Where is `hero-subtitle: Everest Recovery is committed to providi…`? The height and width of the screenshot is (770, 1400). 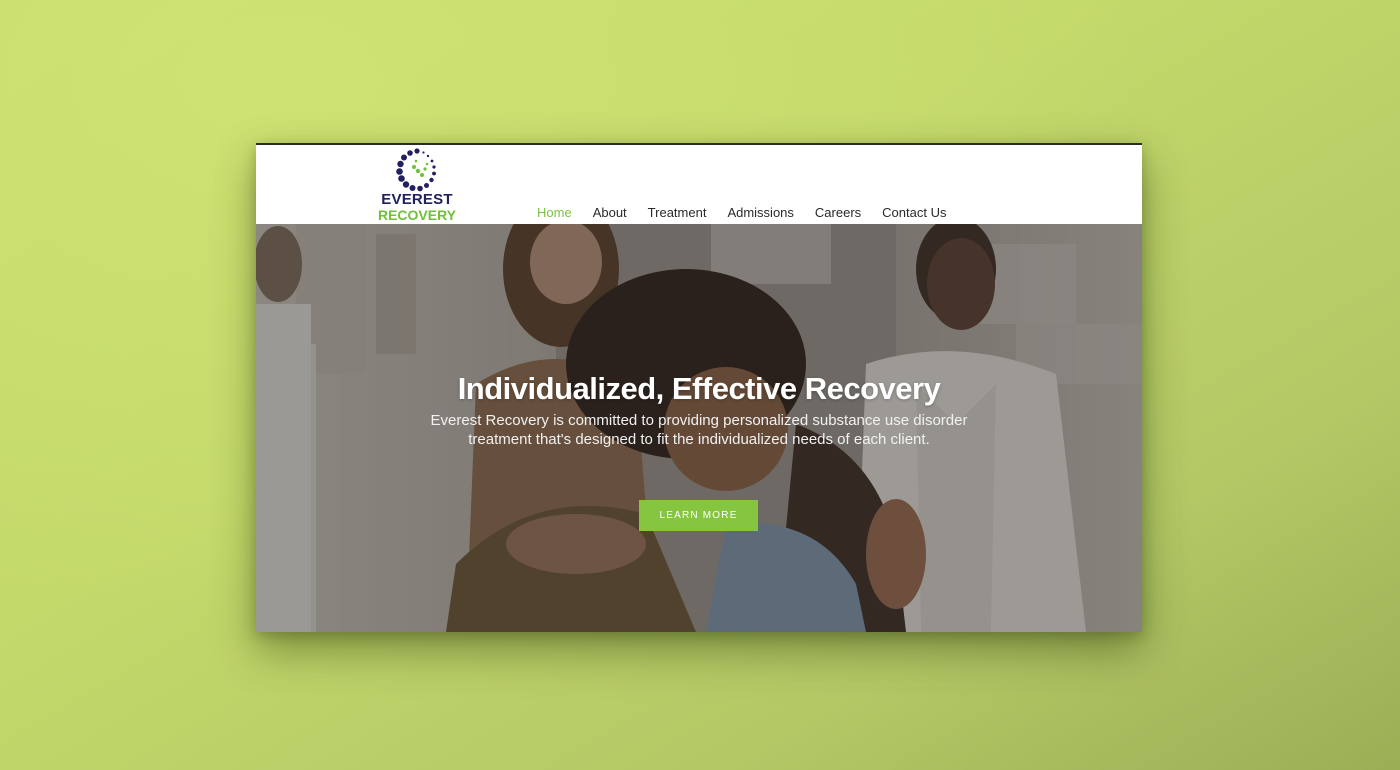 hero-subtitle: Everest Recovery is committed to providi… is located at coordinates (699, 430).